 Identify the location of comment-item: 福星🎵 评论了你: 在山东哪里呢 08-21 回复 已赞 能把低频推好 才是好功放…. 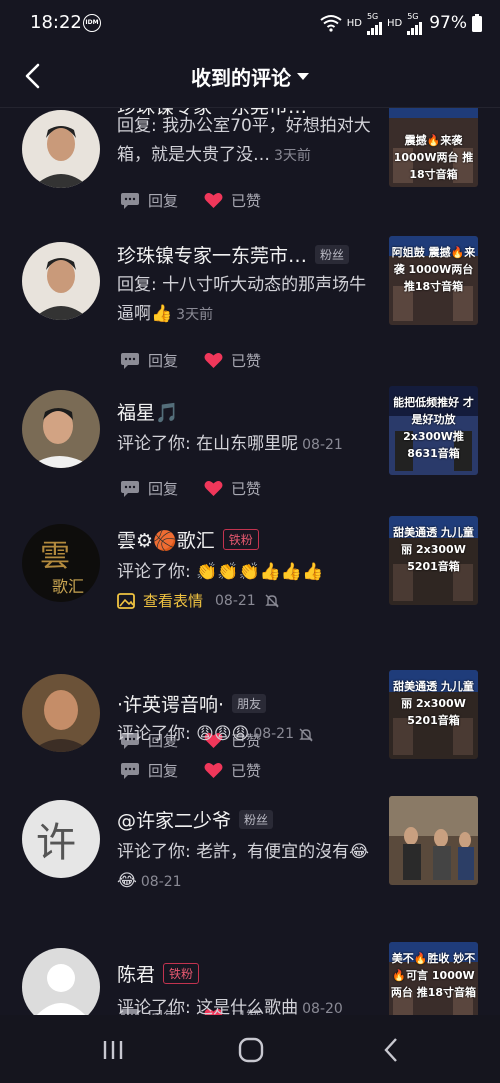
(250, 445).